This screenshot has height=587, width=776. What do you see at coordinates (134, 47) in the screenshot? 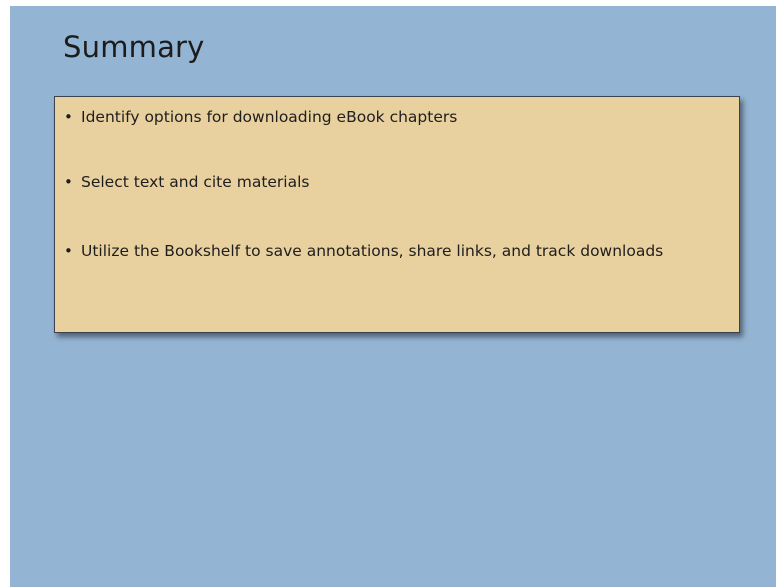
I see `slide-title: Summary` at bounding box center [134, 47].